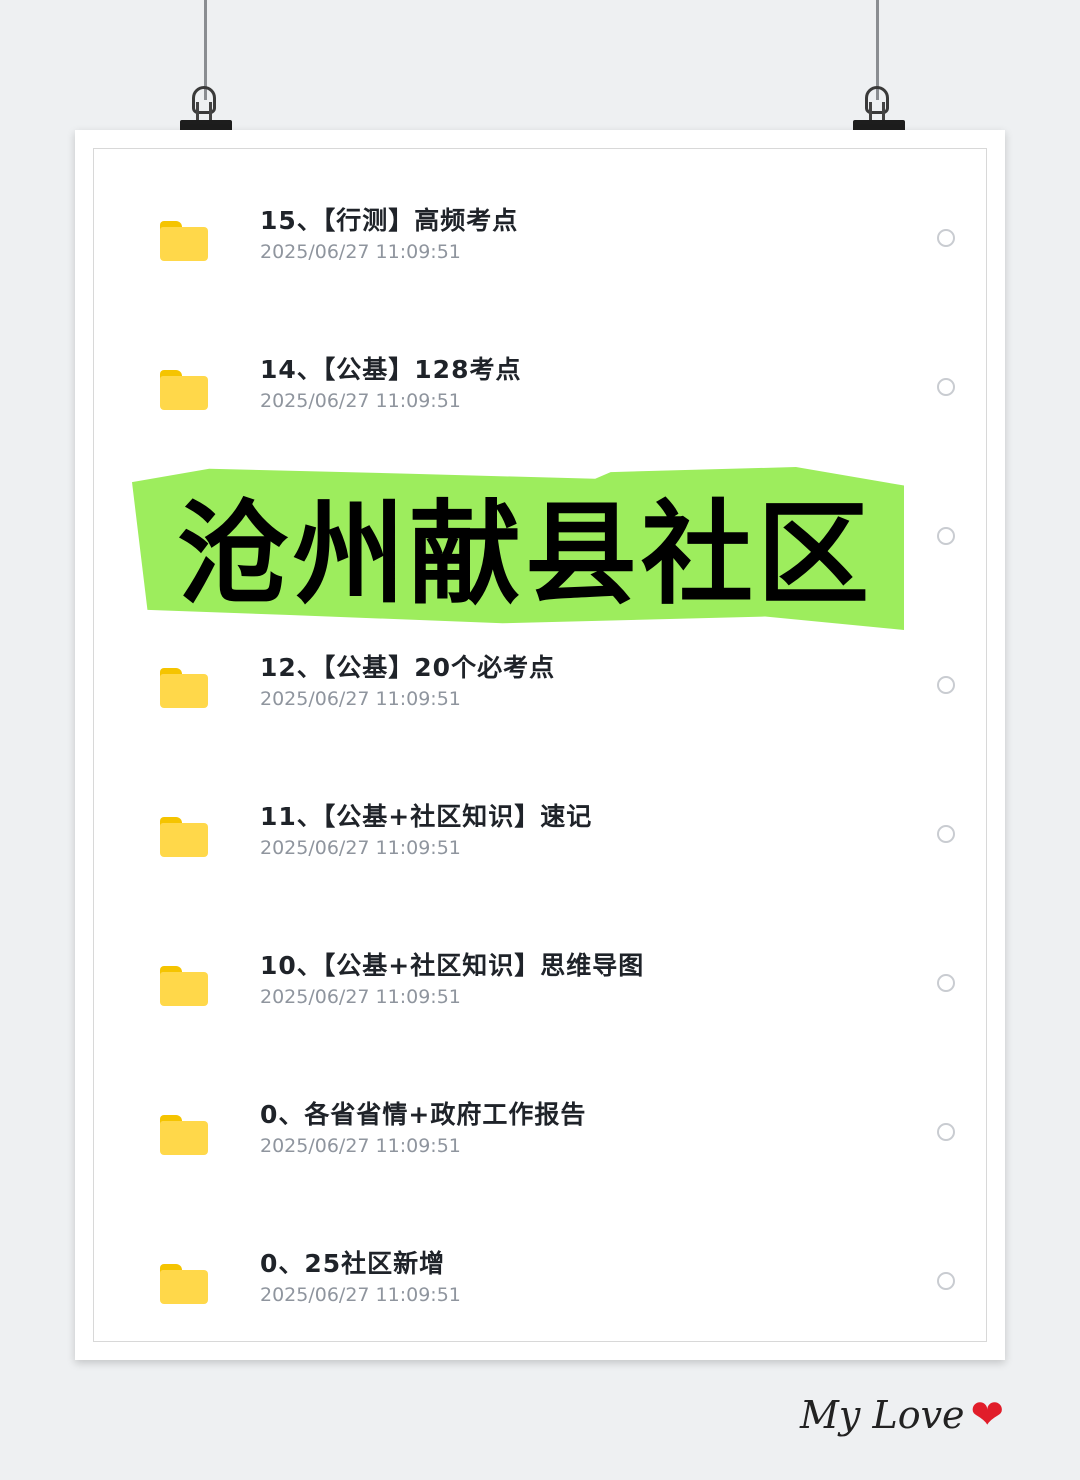 This screenshot has height=1480, width=1080. Describe the element at coordinates (391, 369) in the screenshot. I see `item-title: 14、【公基】128考点` at that location.